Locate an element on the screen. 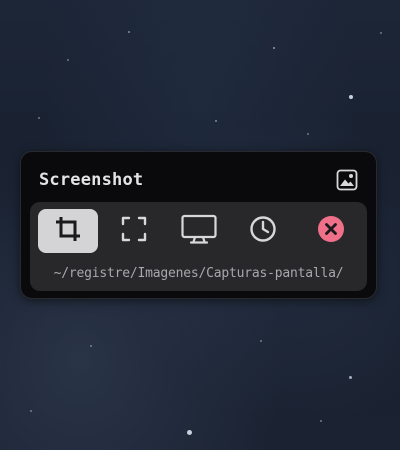  capture-toolbar is located at coordinates (199, 231).